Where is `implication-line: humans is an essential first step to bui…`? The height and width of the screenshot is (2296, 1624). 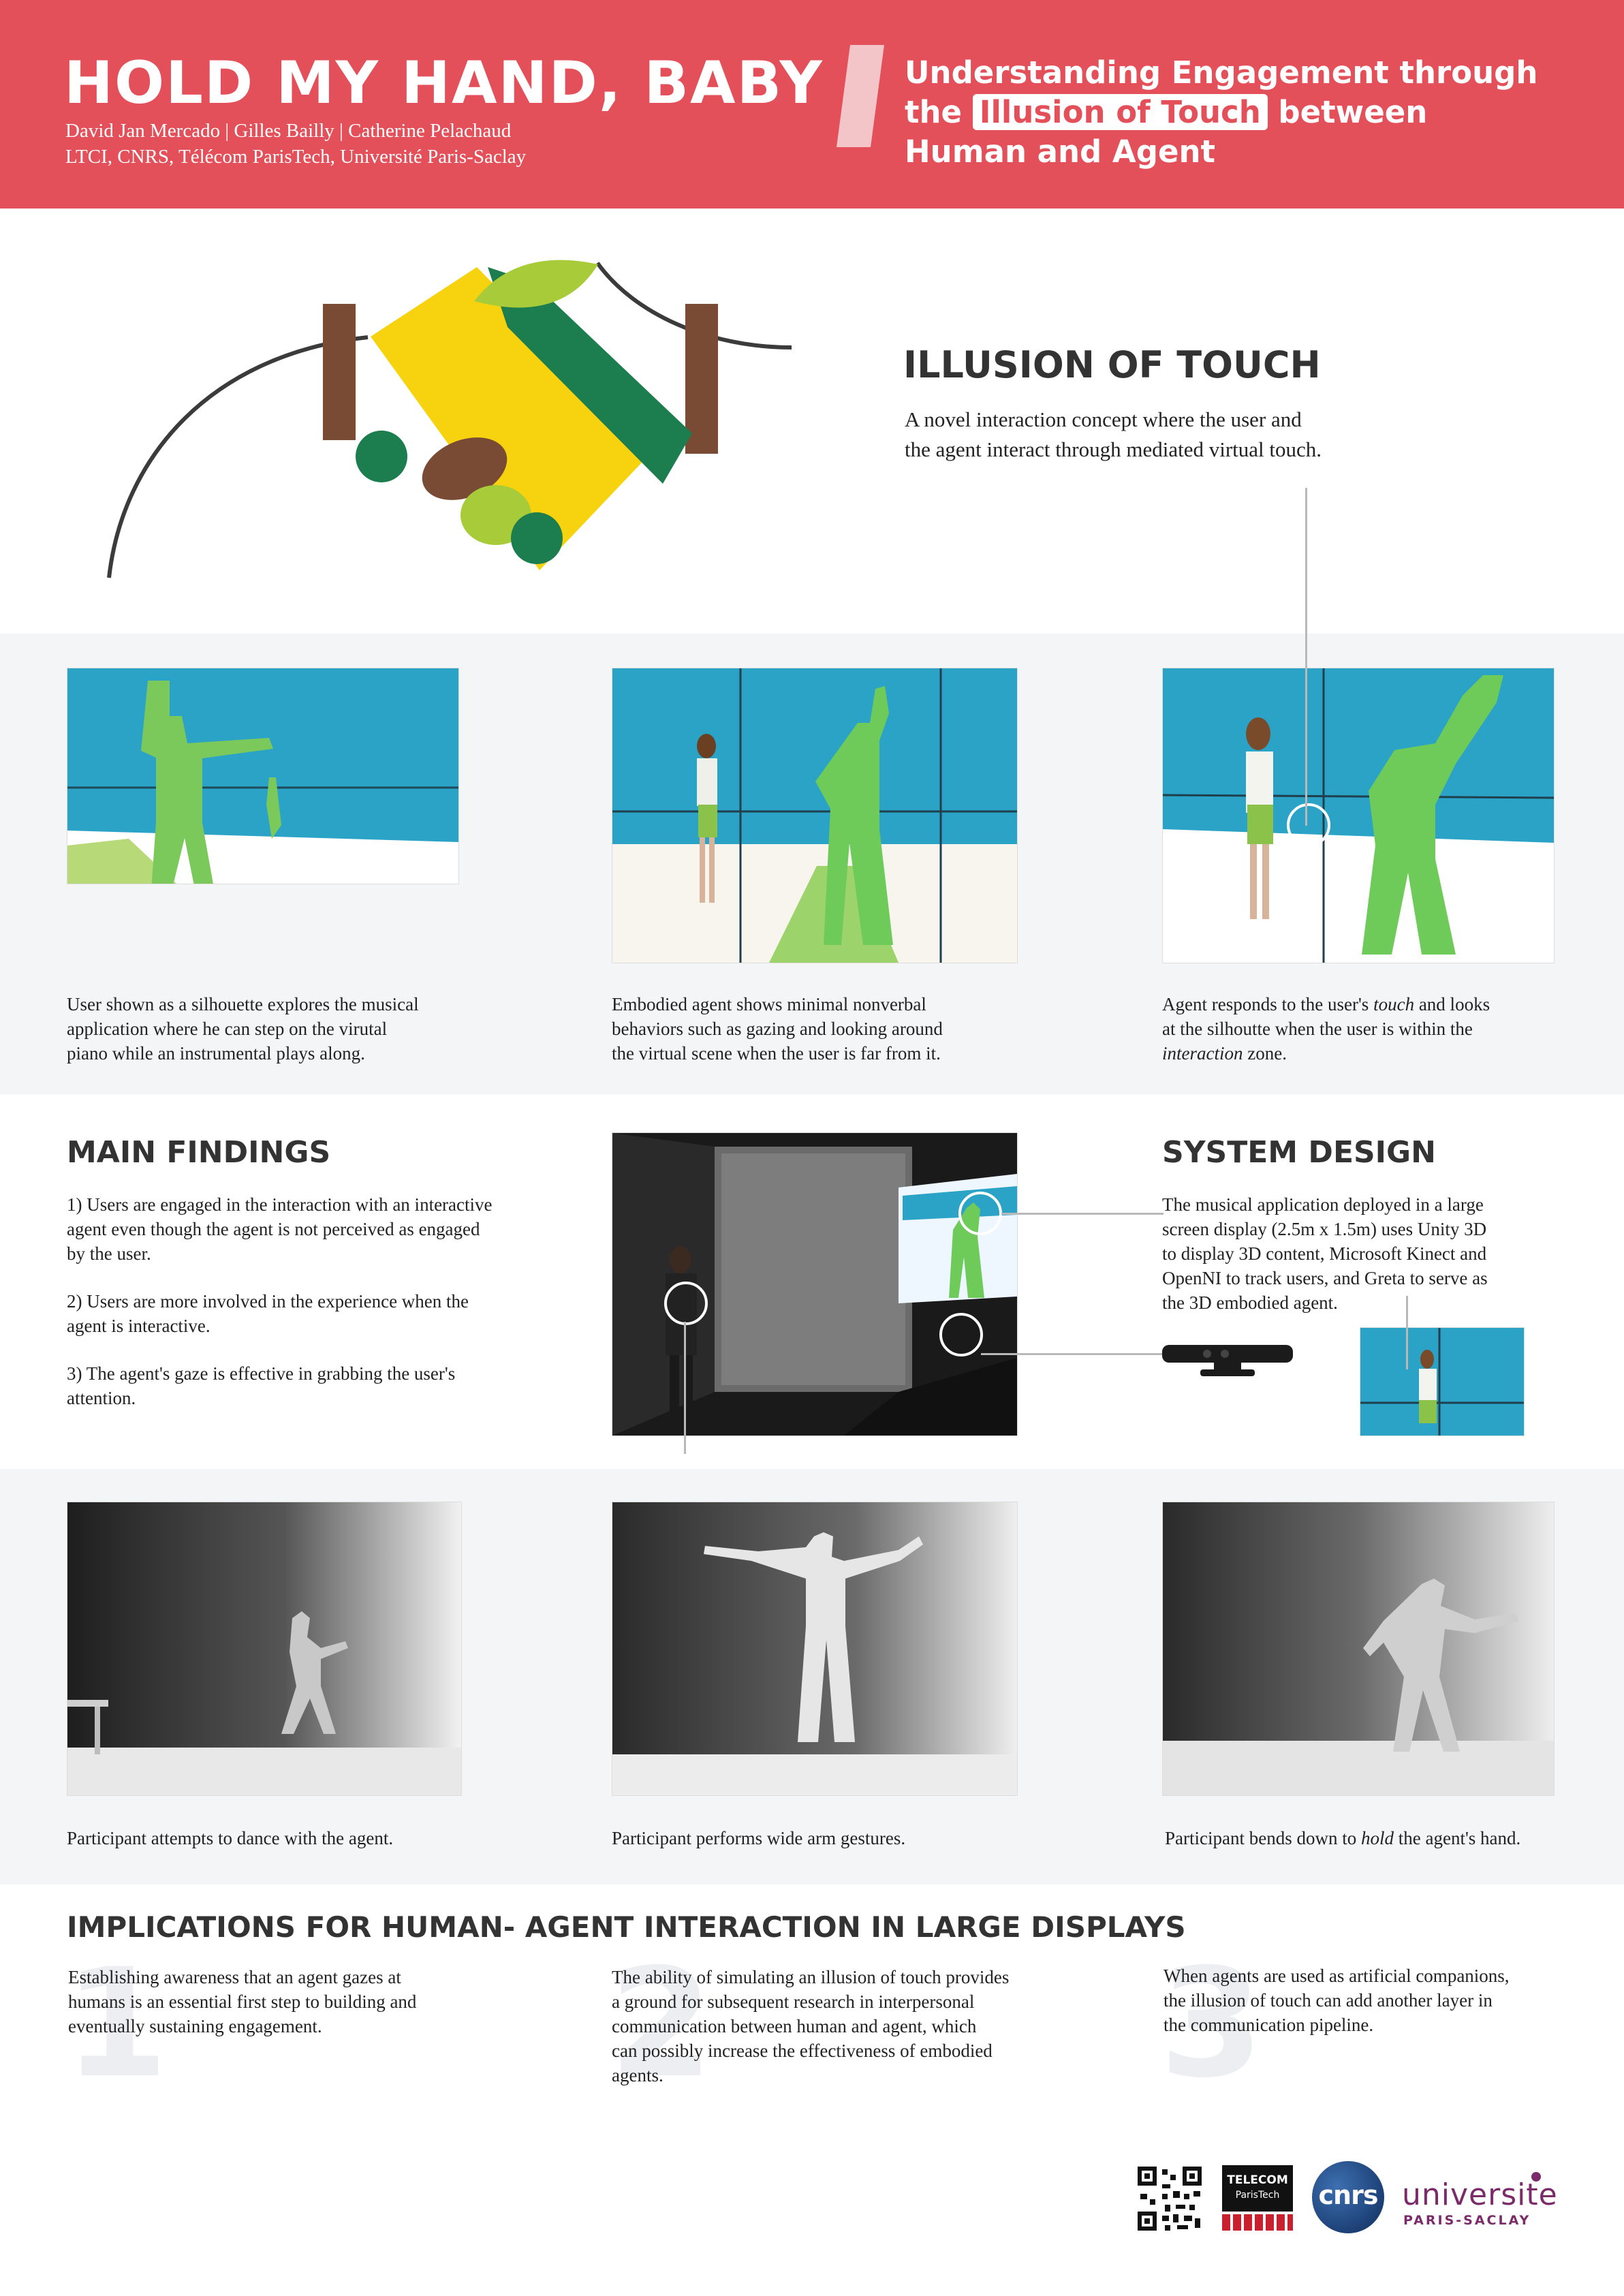
implication-line: humans is an essential first step to bui… is located at coordinates (242, 2002).